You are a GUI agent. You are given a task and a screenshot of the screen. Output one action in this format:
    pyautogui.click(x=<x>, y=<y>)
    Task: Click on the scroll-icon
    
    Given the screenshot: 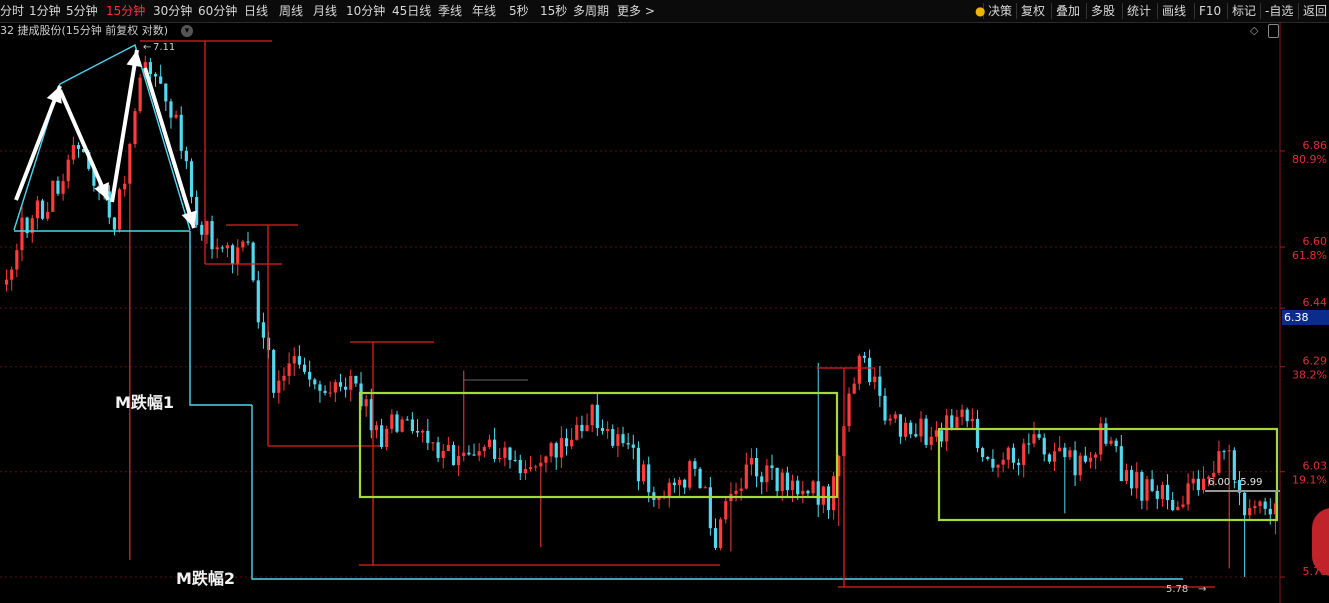 What is the action you would take?
    pyautogui.click(x=1273, y=31)
    